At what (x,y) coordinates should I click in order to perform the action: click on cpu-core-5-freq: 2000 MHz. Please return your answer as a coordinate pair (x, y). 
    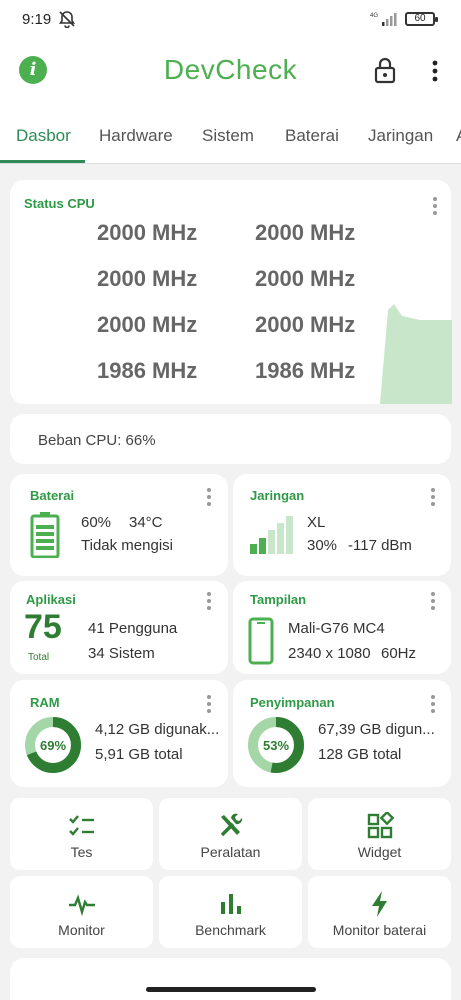
    Looking at the image, I should click on (305, 324).